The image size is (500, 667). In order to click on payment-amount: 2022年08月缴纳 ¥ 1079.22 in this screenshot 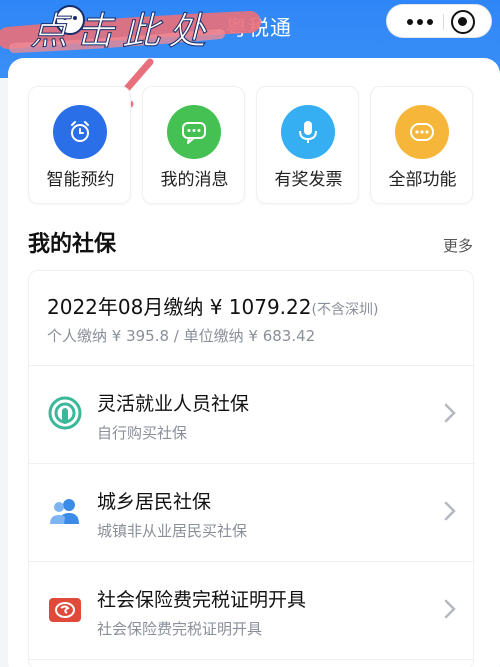, I will do `click(179, 307)`.